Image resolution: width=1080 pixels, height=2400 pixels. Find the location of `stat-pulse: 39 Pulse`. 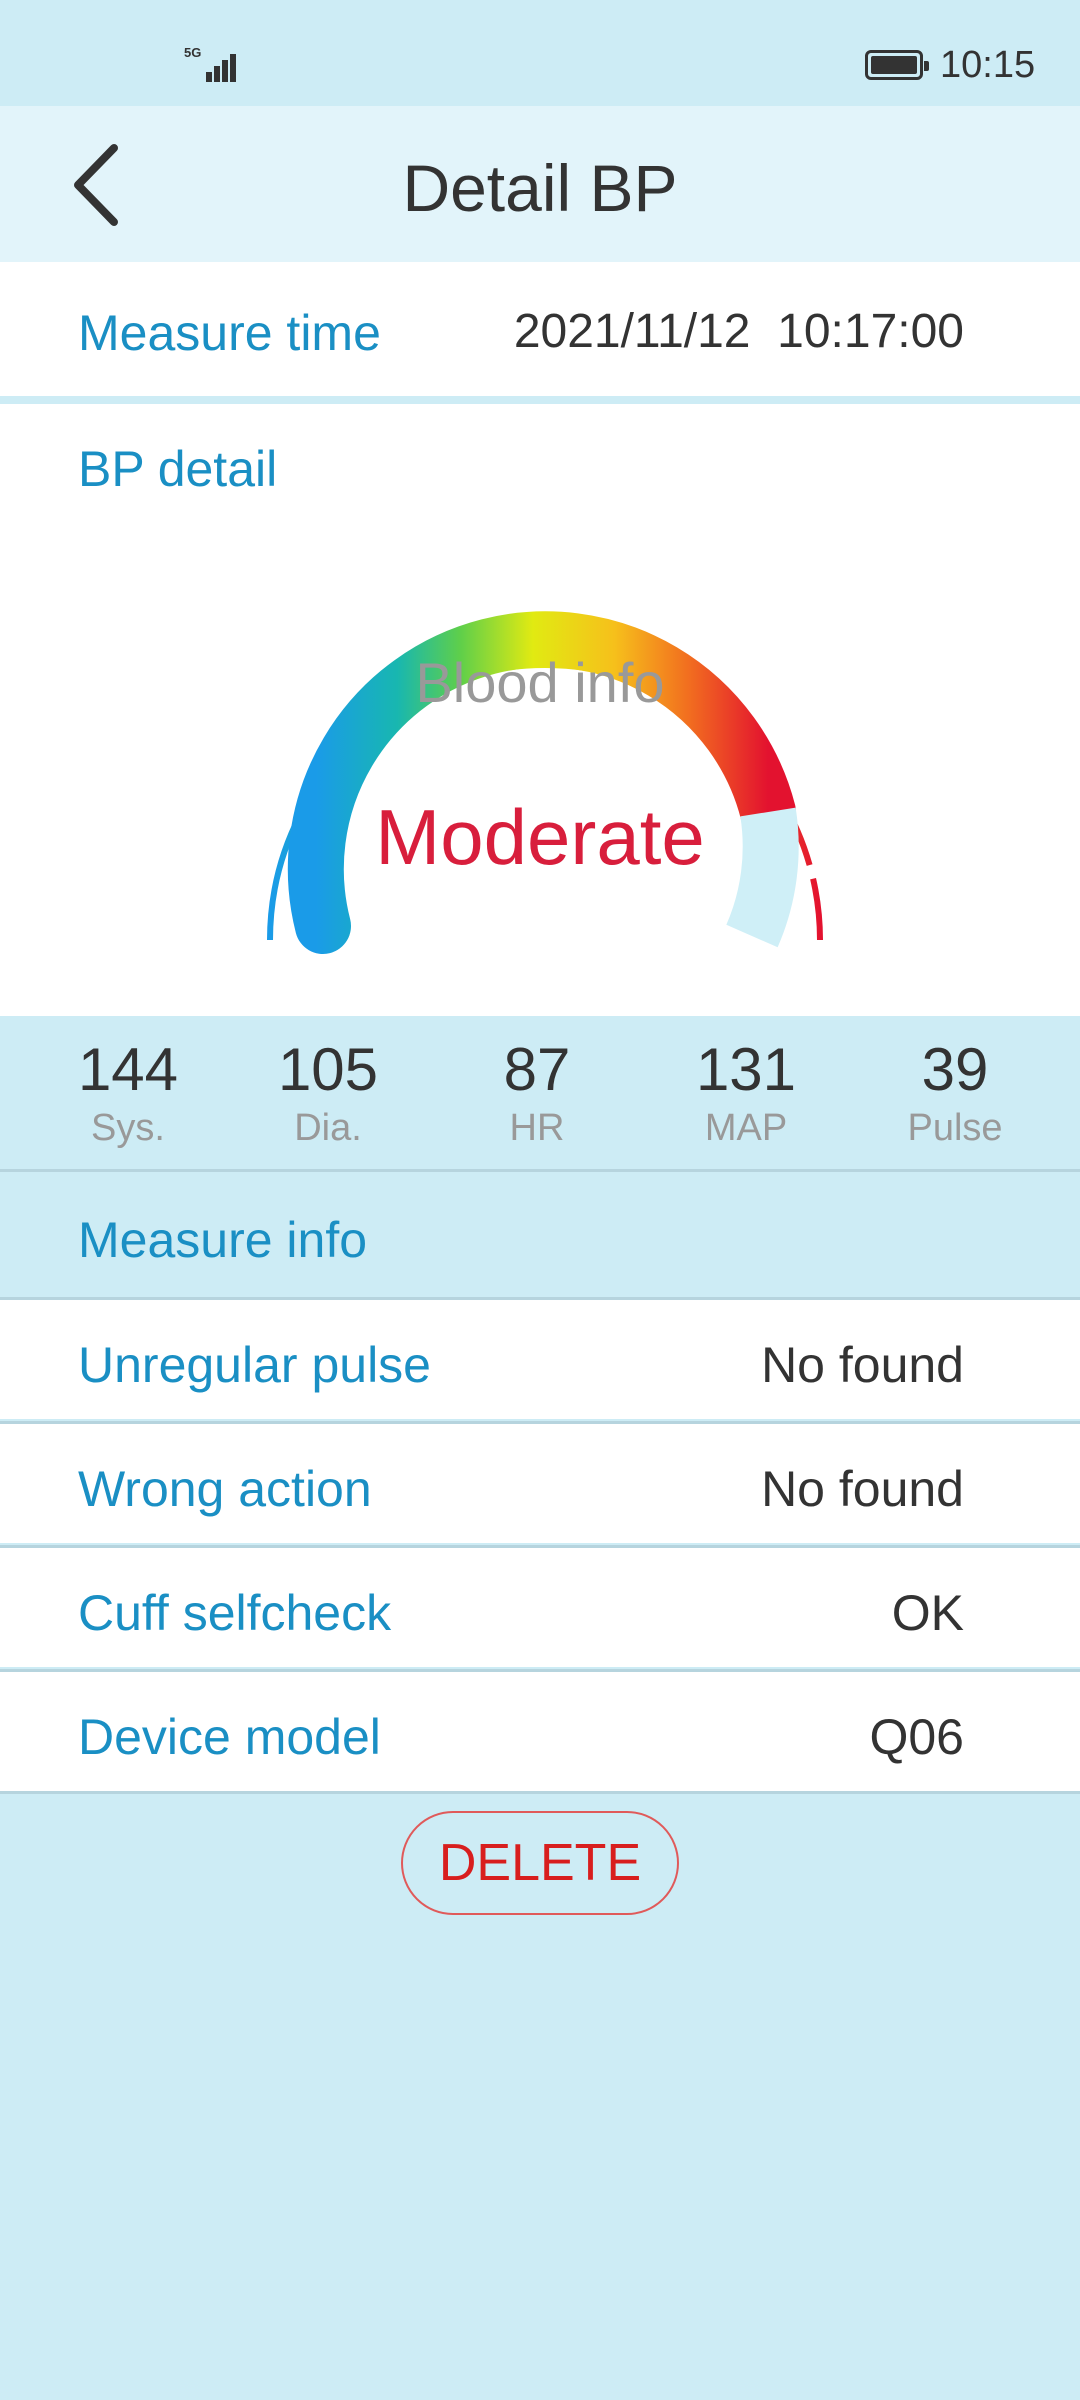

stat-pulse: 39 Pulse is located at coordinates (955, 1094).